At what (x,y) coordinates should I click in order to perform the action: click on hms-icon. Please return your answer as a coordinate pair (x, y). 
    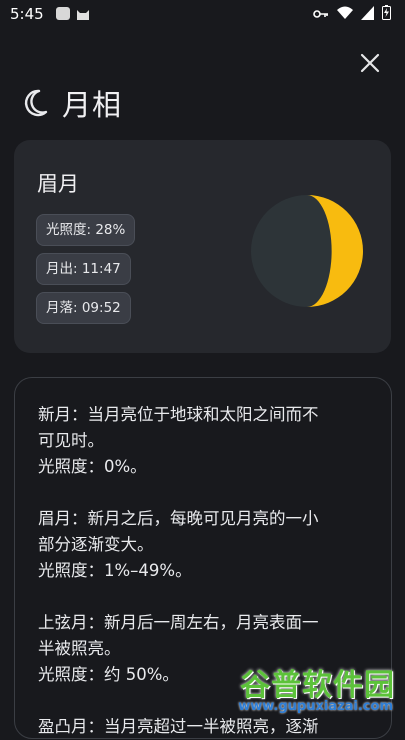
    Looking at the image, I should click on (63, 13).